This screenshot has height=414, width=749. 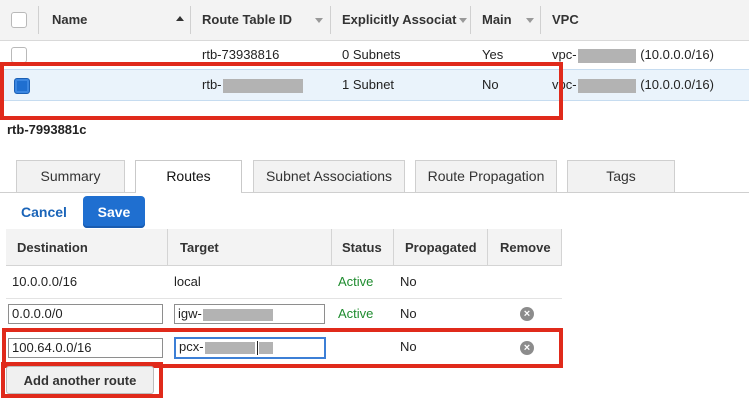 What do you see at coordinates (250, 247) in the screenshot?
I see `routes-header-target: Target` at bounding box center [250, 247].